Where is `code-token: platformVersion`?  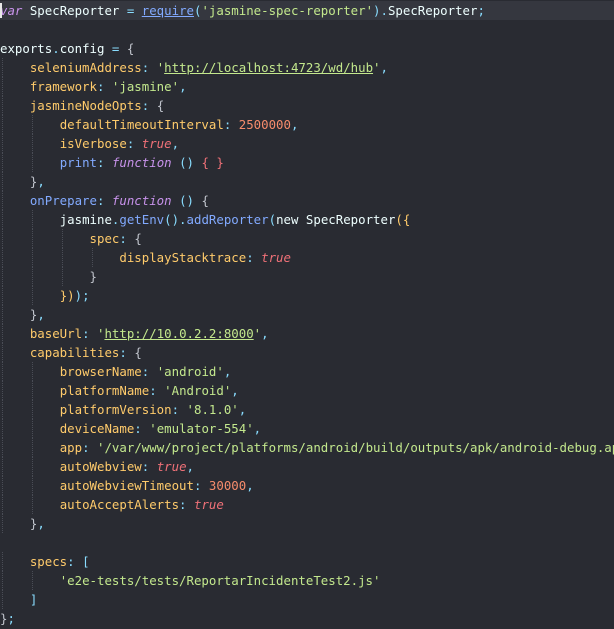
code-token: platformVersion is located at coordinates (115, 409).